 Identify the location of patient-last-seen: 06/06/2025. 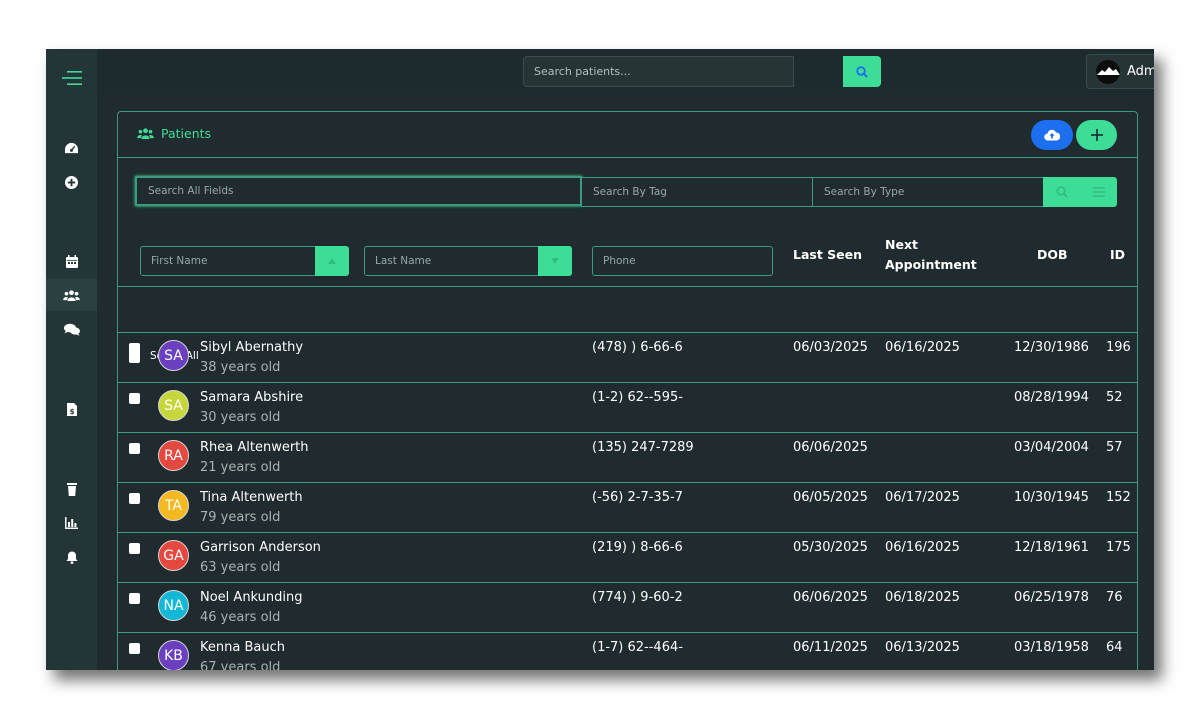
(830, 597).